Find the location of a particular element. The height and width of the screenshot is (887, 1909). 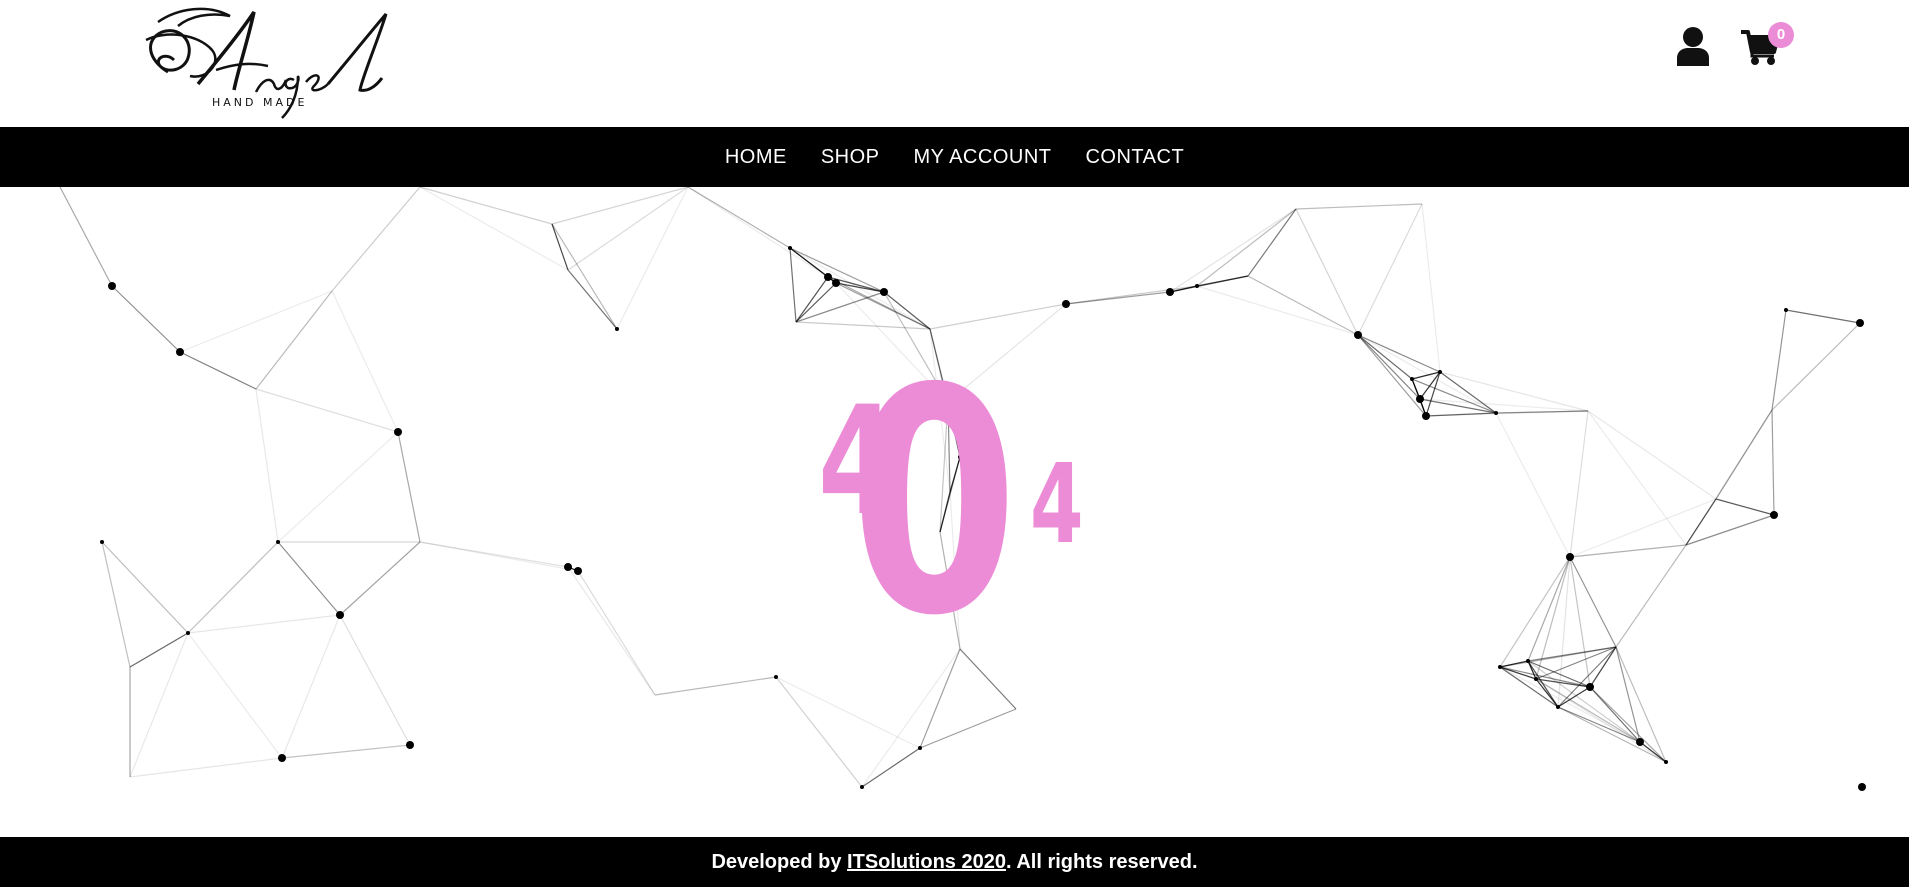

nav-item-contact: CONTACT is located at coordinates (1134, 157).